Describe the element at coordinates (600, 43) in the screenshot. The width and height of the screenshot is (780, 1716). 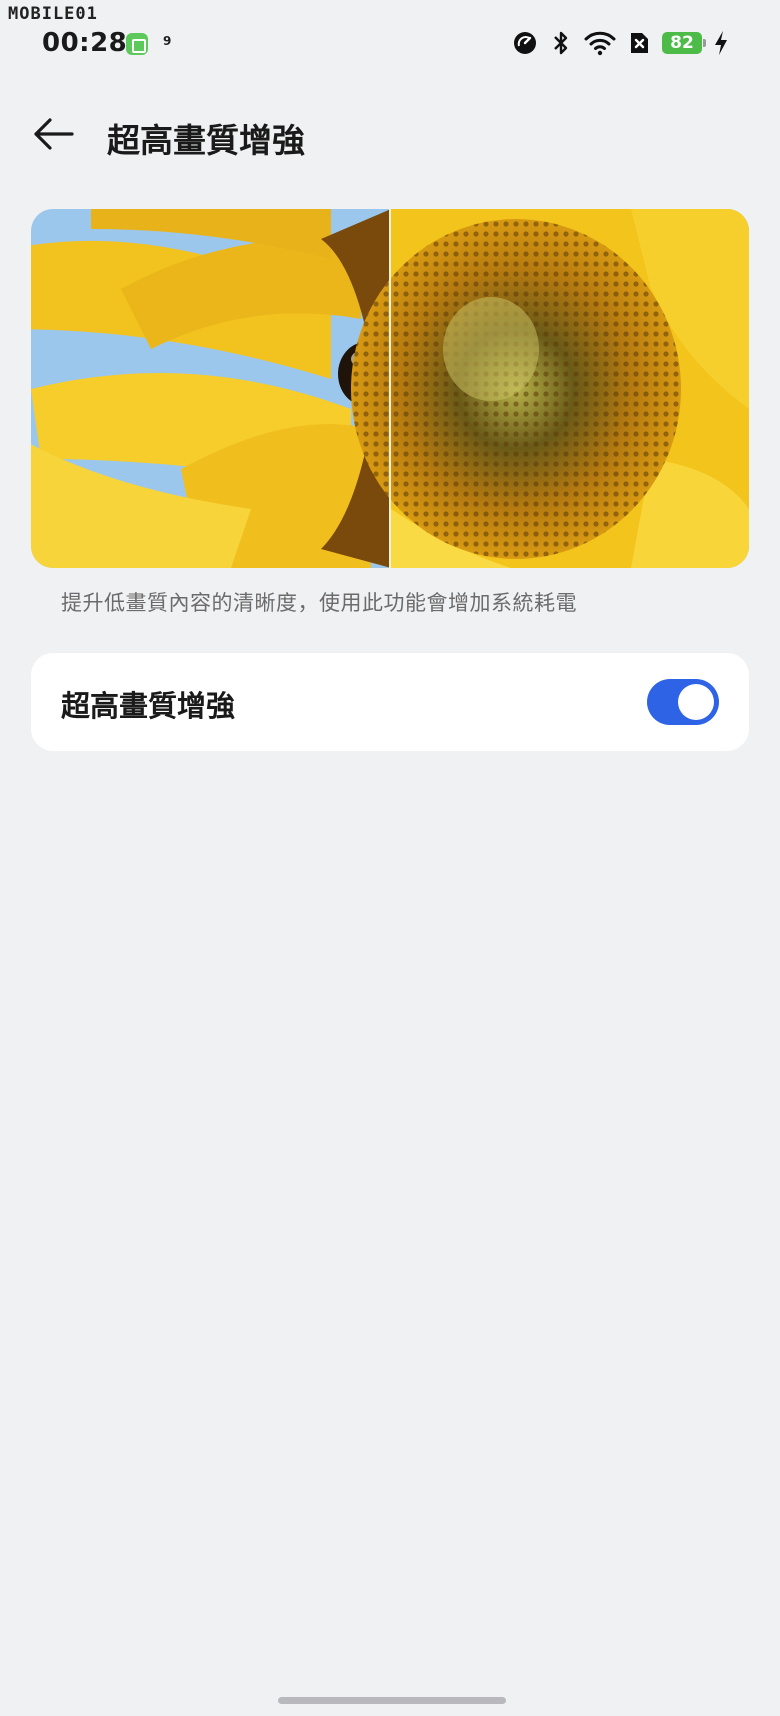
I see `wifi-icon` at that location.